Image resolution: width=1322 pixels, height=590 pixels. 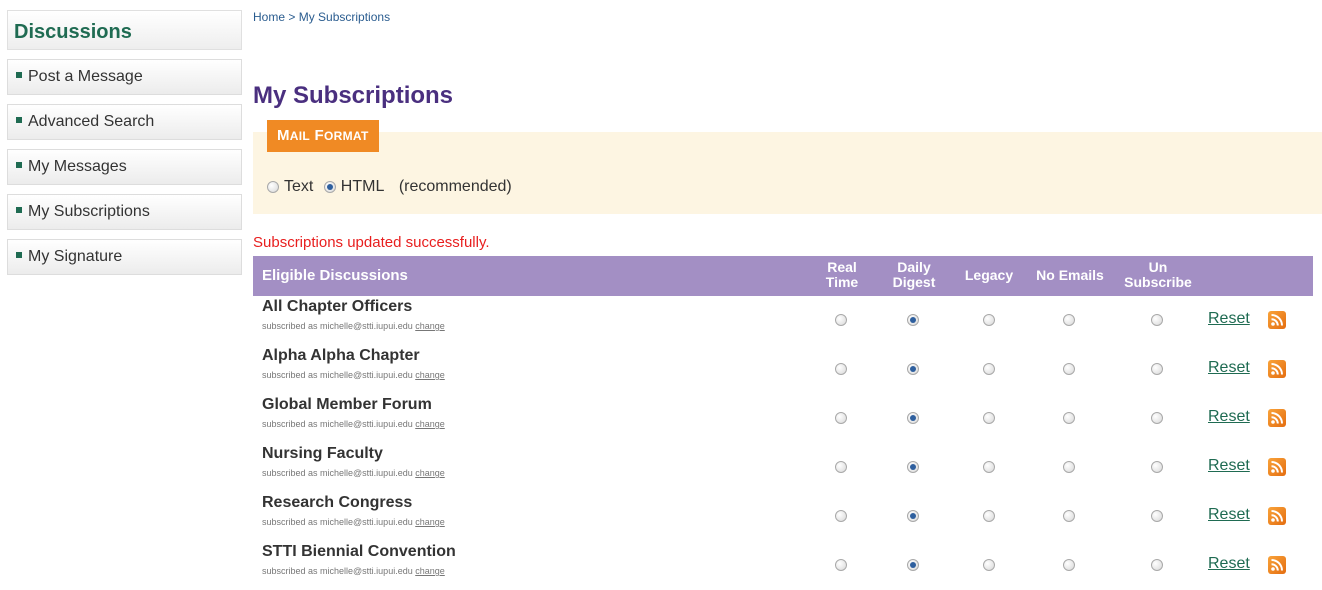 I want to click on sidebar-item-my-subscriptions: My Subscriptions, so click(x=124, y=212).